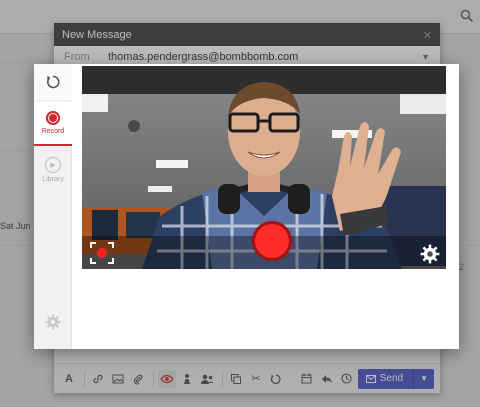  I want to click on recorder-sidebar: Record ▶ Library, so click(53, 206).